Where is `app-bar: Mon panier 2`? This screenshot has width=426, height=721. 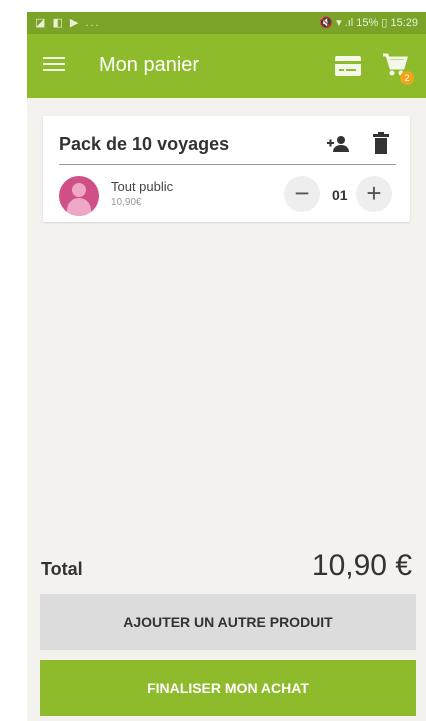
app-bar: Mon panier 2 is located at coordinates (226, 66).